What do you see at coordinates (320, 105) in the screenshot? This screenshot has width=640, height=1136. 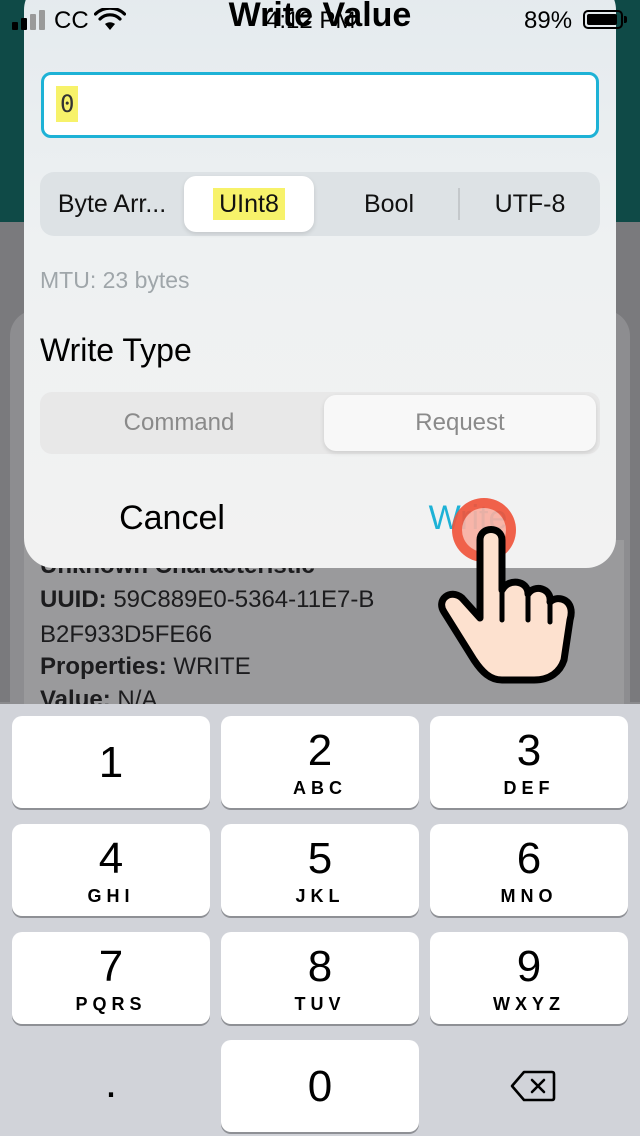 I see `value-input: 0` at bounding box center [320, 105].